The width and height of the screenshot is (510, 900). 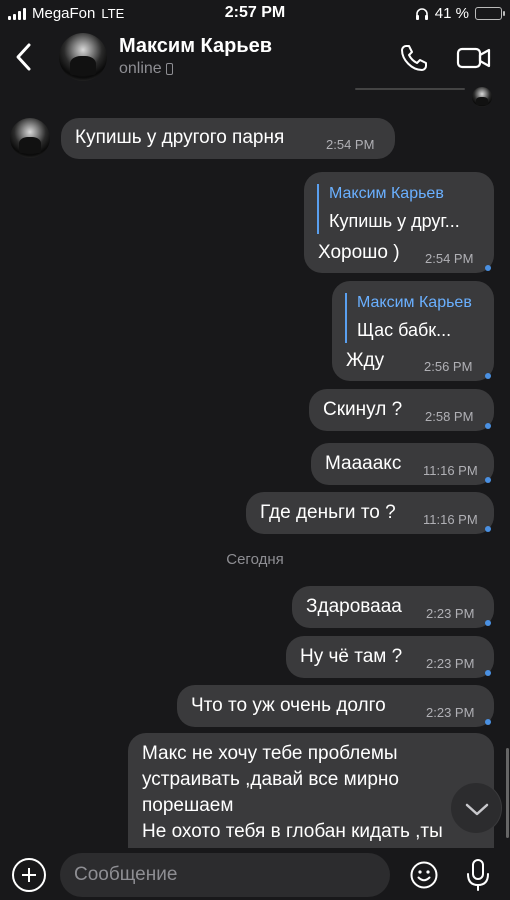 I want to click on status-right: 41 %, so click(x=460, y=13).